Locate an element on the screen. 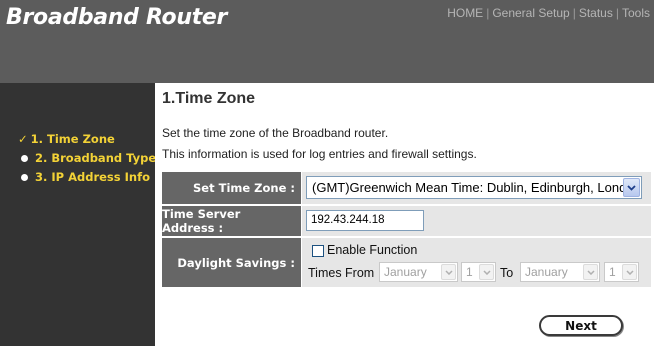 This screenshot has height=346, width=654. time-server-cell: 192.43.244.18 is located at coordinates (476, 221).